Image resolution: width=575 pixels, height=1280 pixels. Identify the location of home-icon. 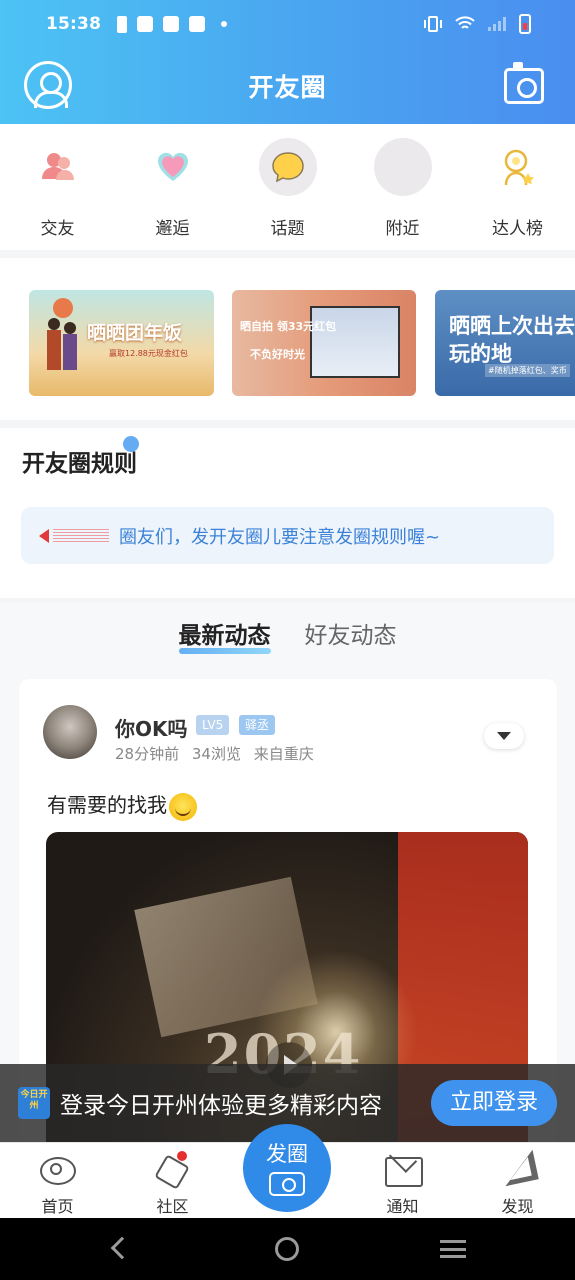
(287, 1249).